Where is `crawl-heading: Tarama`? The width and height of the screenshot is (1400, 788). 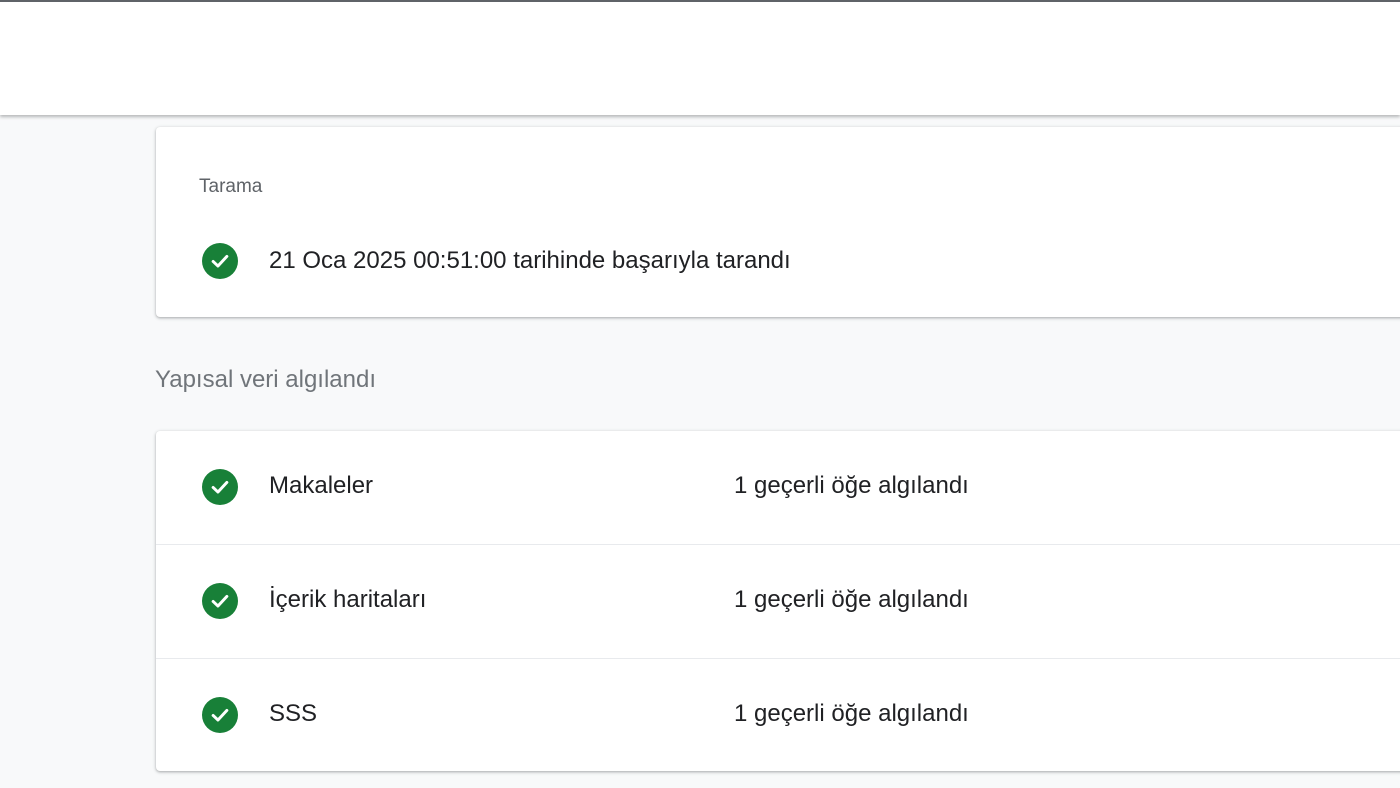
crawl-heading: Tarama is located at coordinates (231, 186).